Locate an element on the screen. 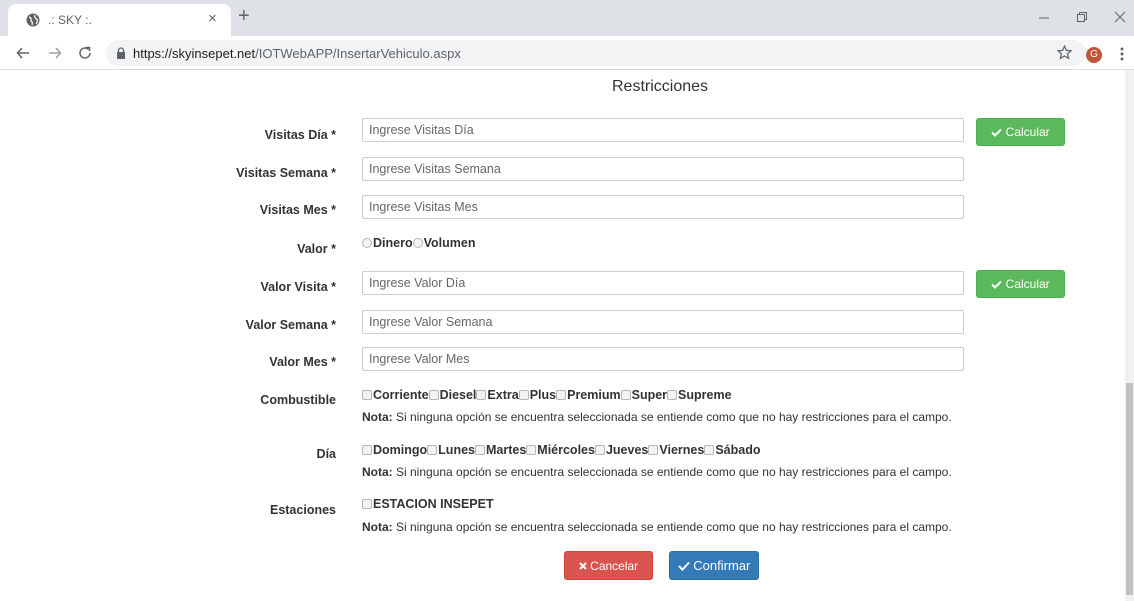  checkbox-domingo: Domingo is located at coordinates (394, 450).